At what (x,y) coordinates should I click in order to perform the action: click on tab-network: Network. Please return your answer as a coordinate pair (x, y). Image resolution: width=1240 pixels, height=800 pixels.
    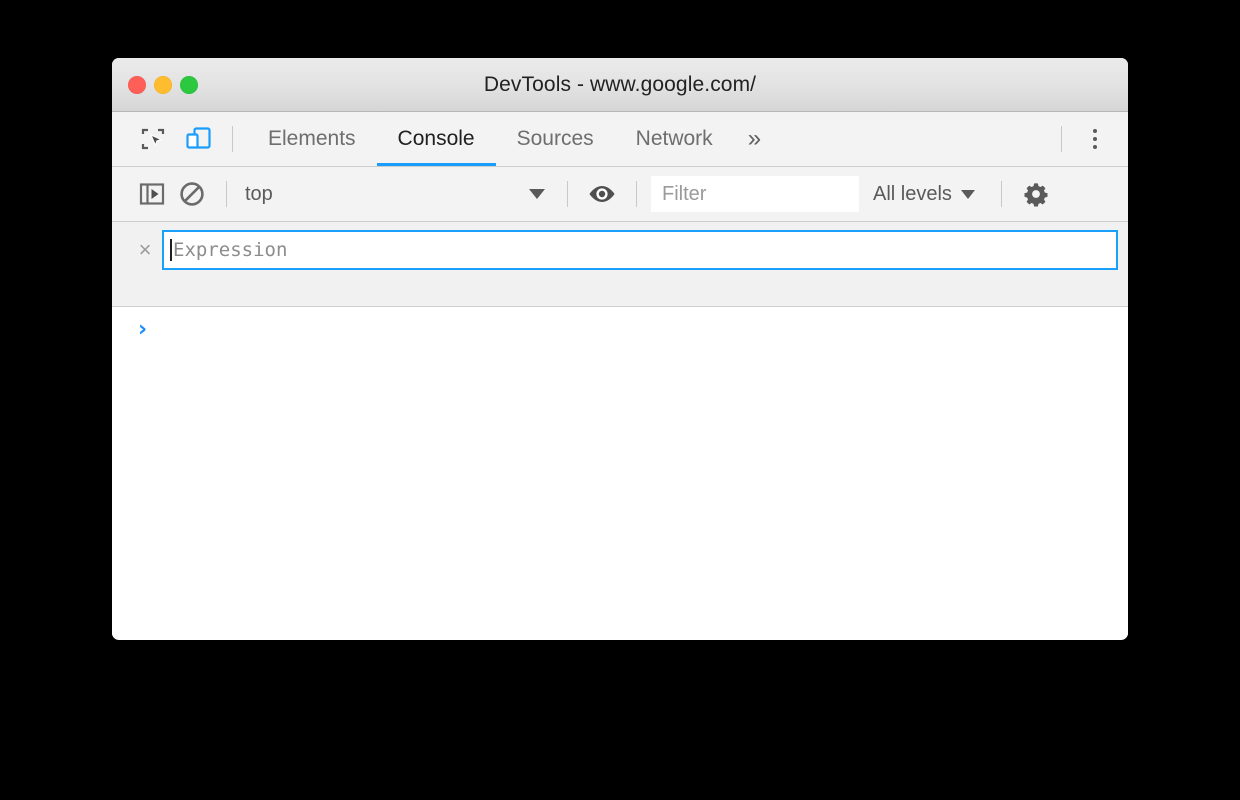
    Looking at the image, I should click on (674, 139).